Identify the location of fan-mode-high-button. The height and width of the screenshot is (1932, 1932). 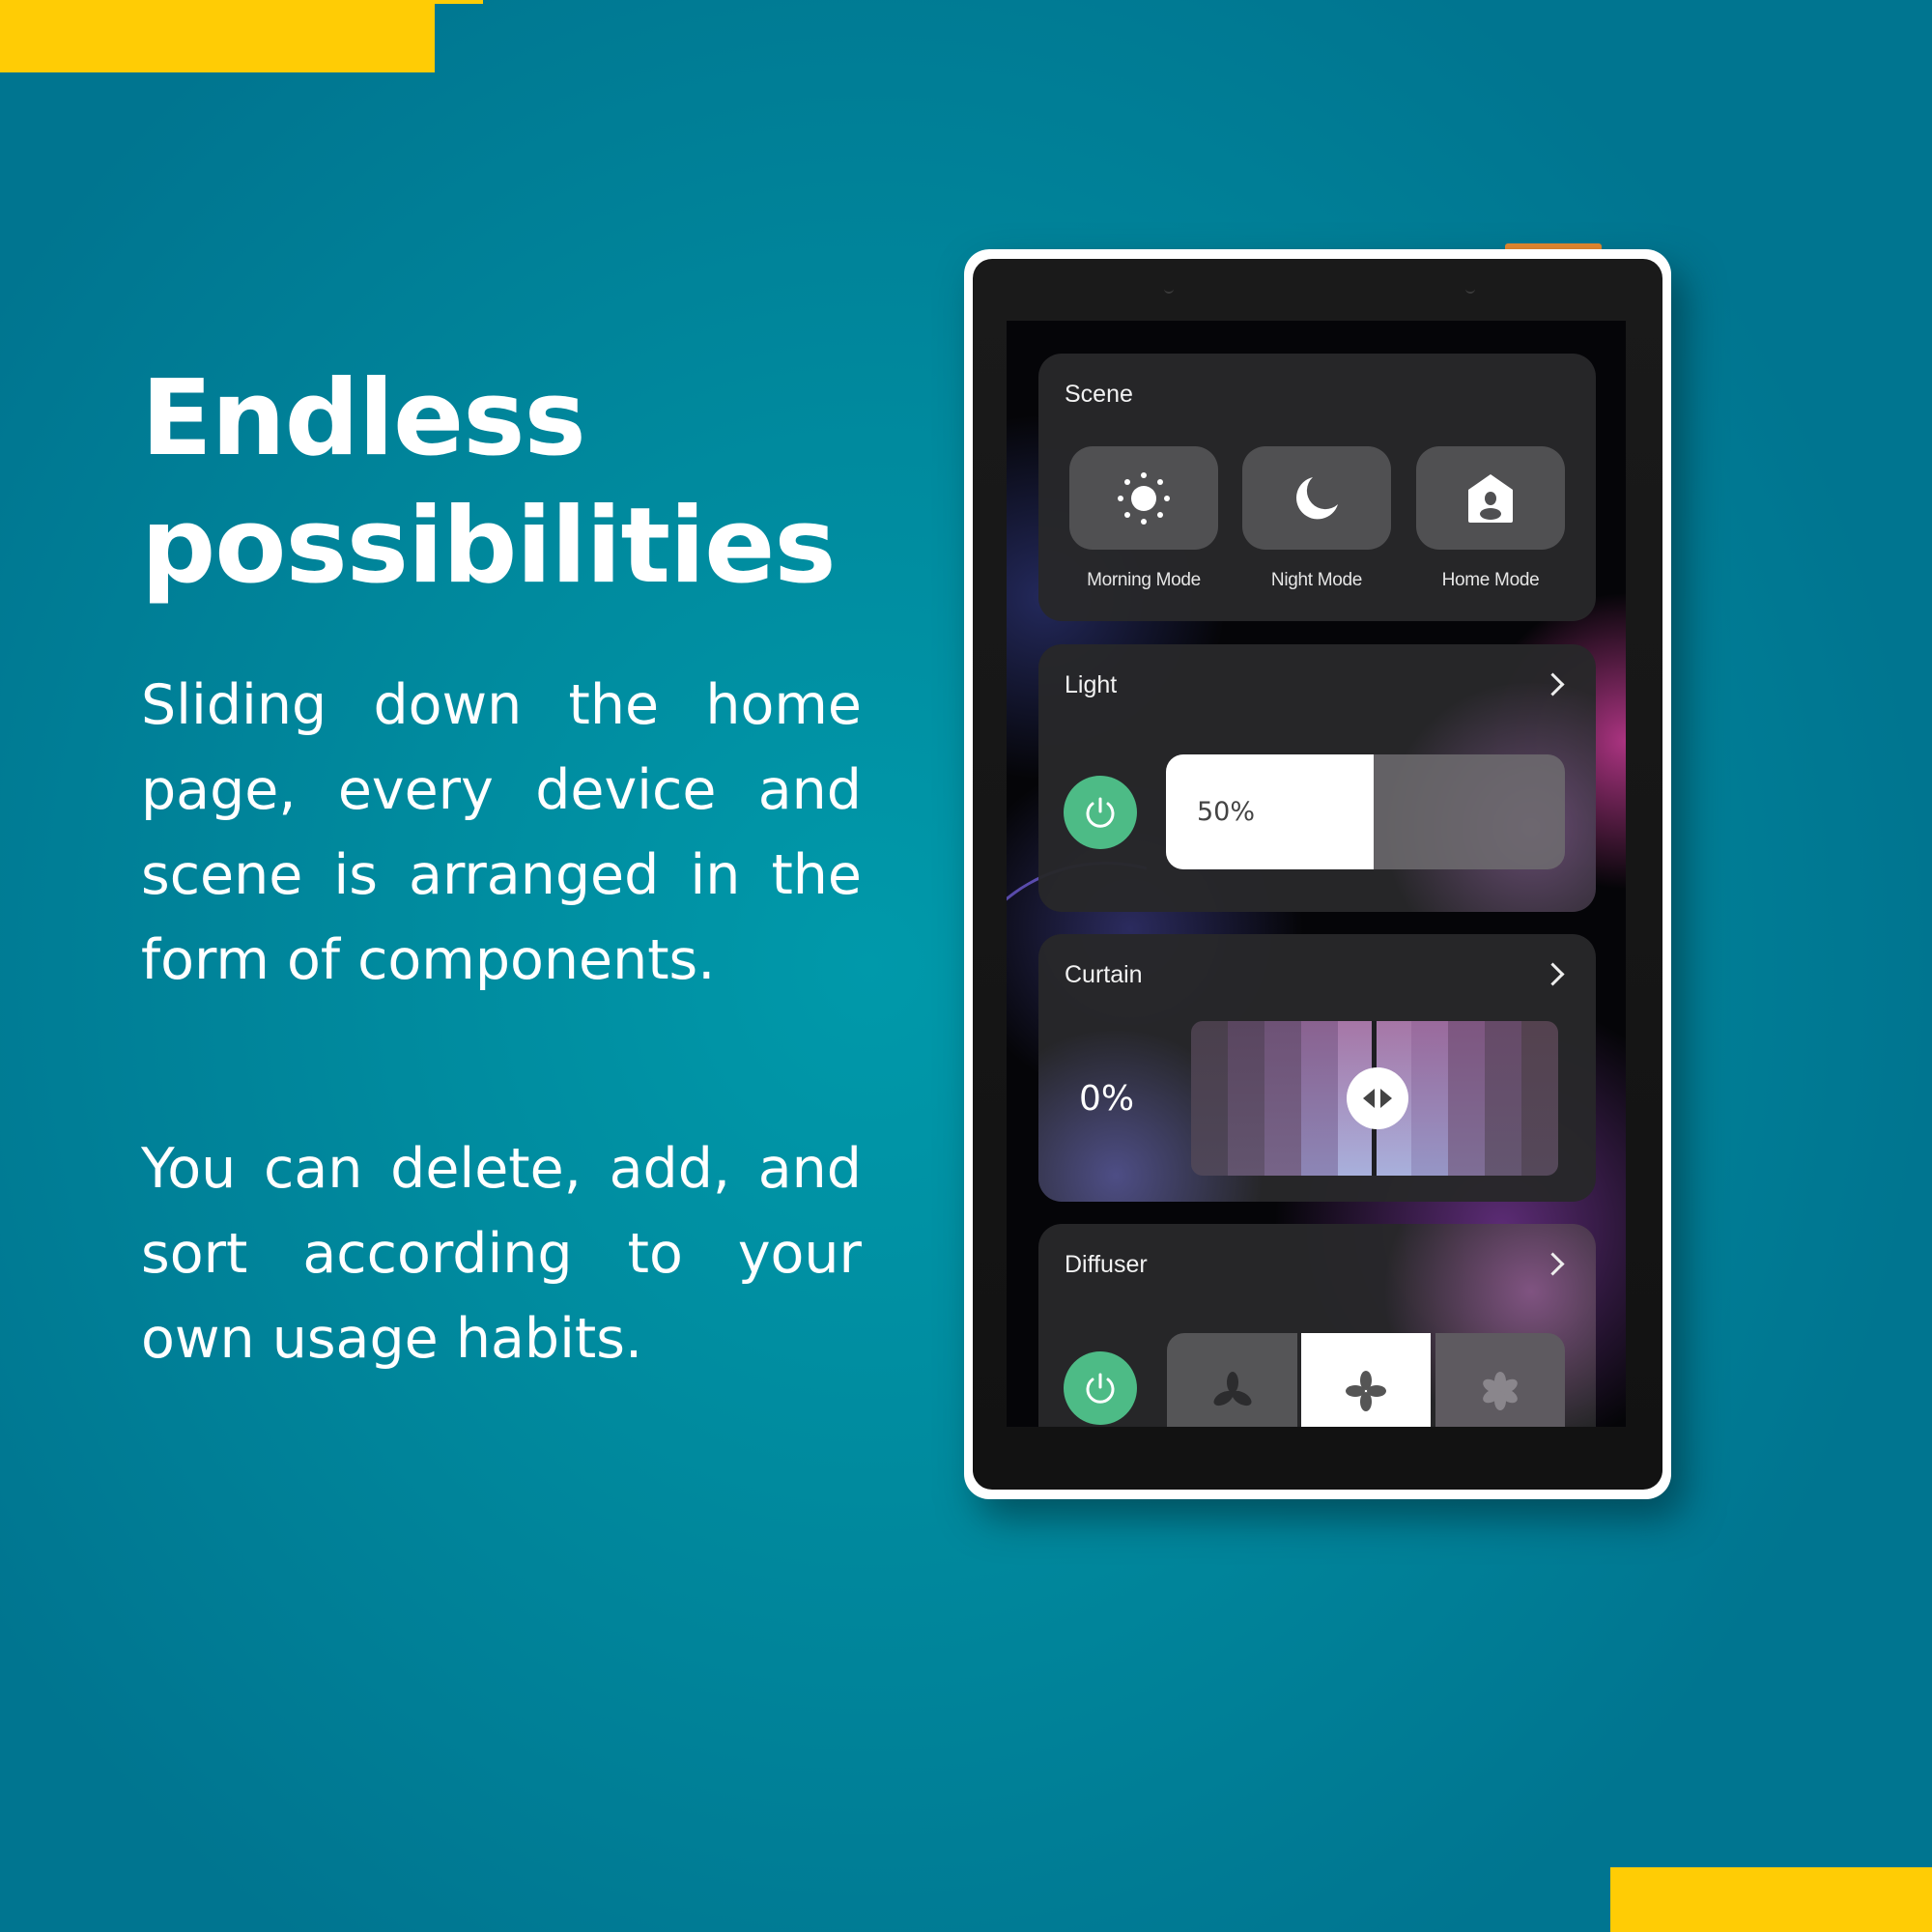
(1500, 1380).